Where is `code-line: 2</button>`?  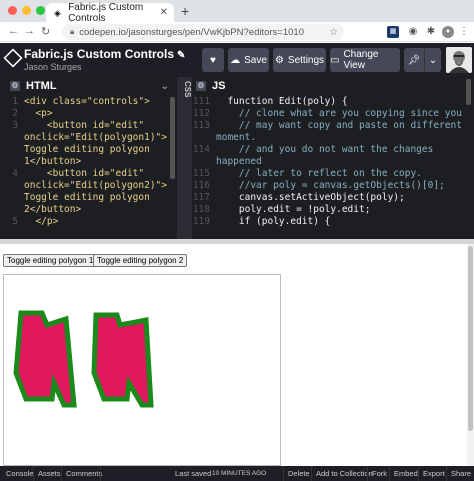
code-line: 2</button> is located at coordinates (88, 210).